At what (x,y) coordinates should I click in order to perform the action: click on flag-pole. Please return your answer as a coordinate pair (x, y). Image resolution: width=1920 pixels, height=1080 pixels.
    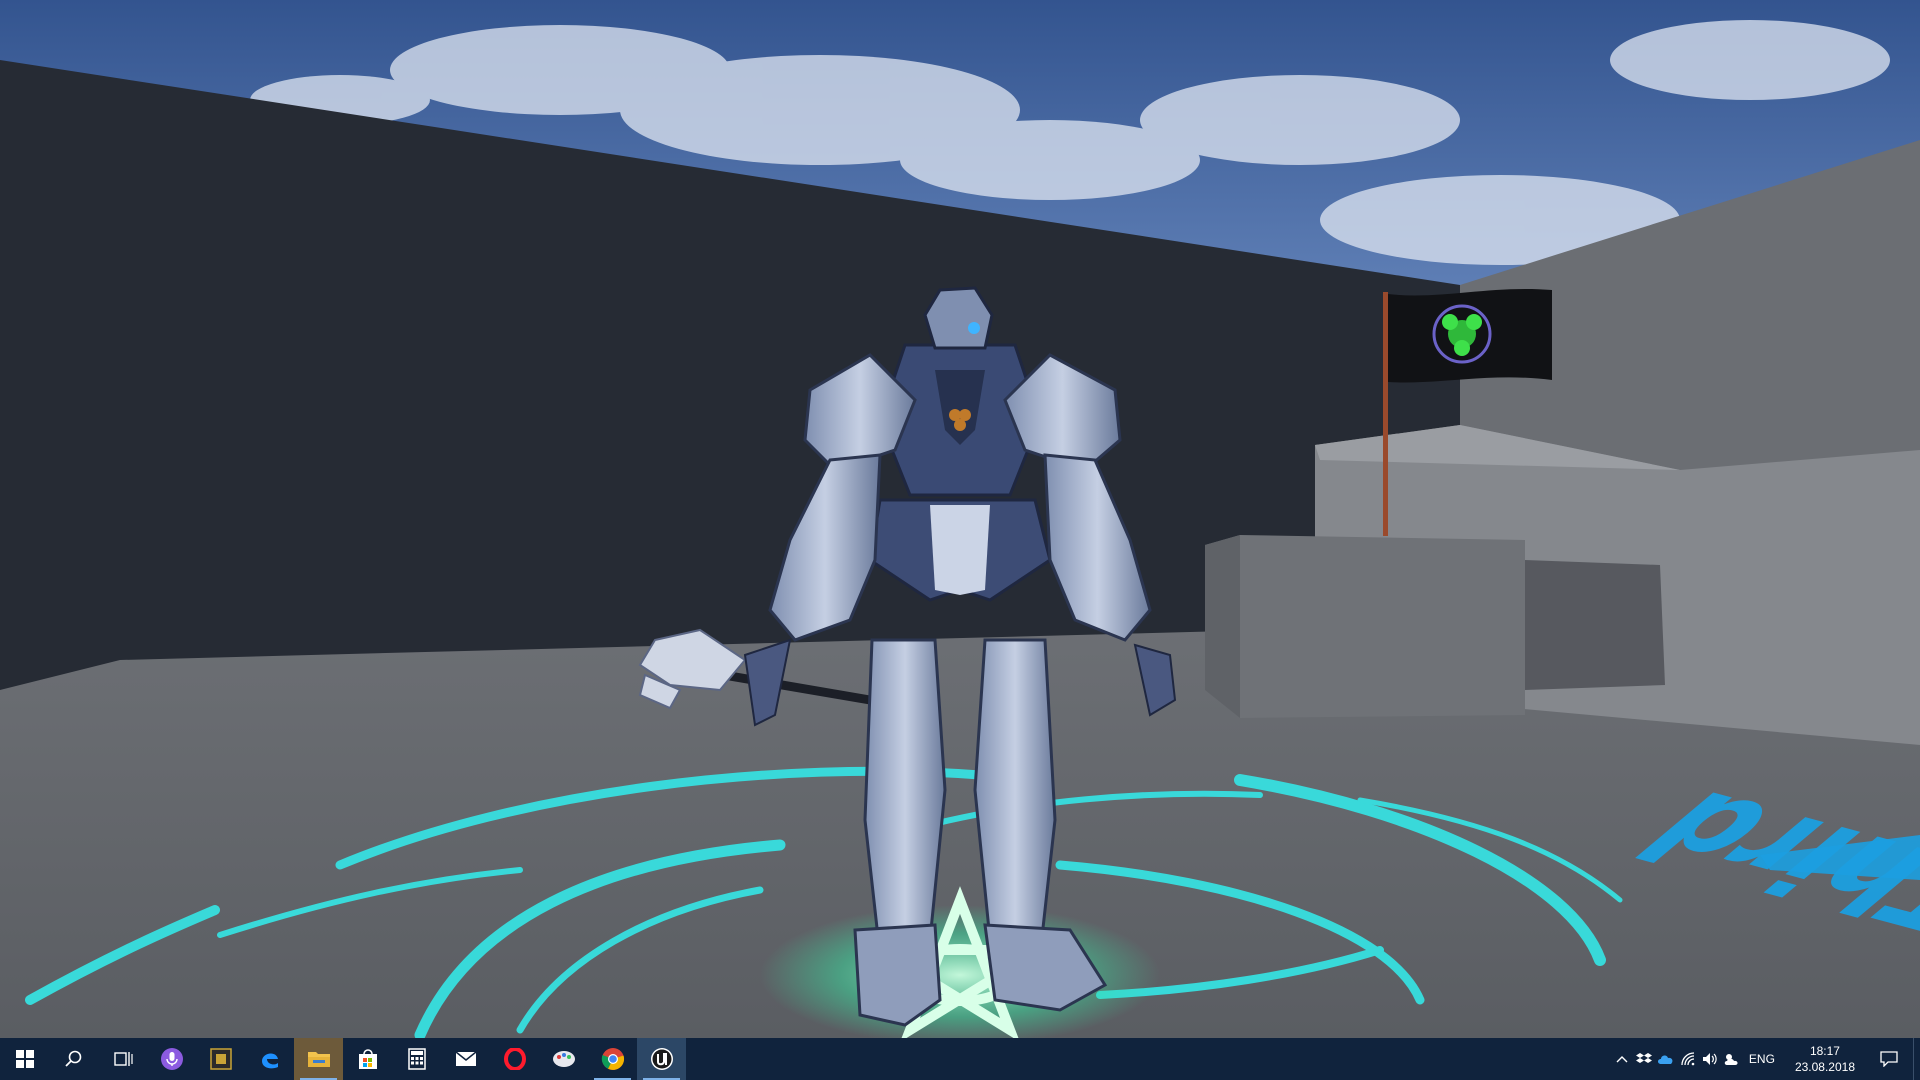
    Looking at the image, I should click on (1385, 414).